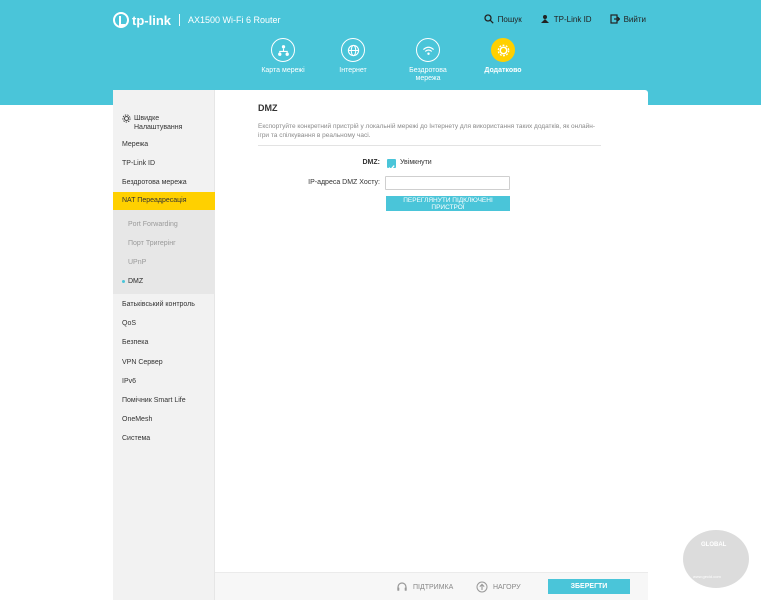  Describe the element at coordinates (164, 419) in the screenshot. I see `sidebar-item-onemesh: OneMesh` at that location.